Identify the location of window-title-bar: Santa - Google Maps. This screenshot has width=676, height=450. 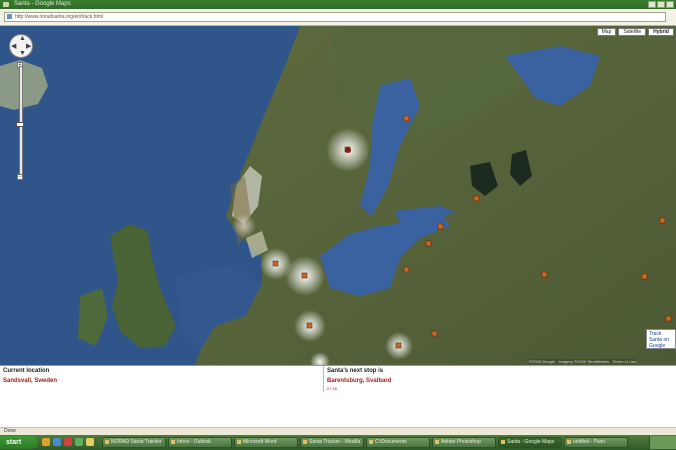
(338, 4).